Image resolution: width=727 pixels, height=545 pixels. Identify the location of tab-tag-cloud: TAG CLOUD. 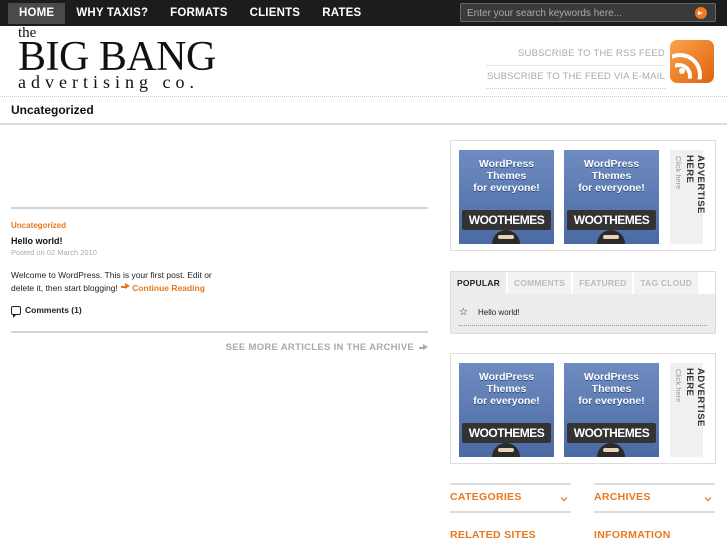
(666, 283).